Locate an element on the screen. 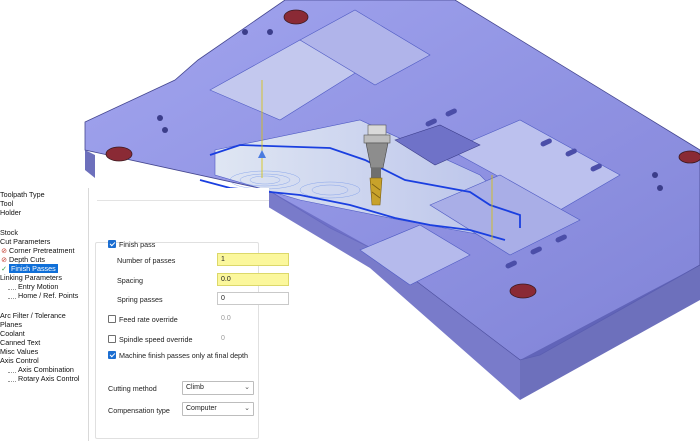  tree-item-label: Depth Cuts is located at coordinates (27, 259).